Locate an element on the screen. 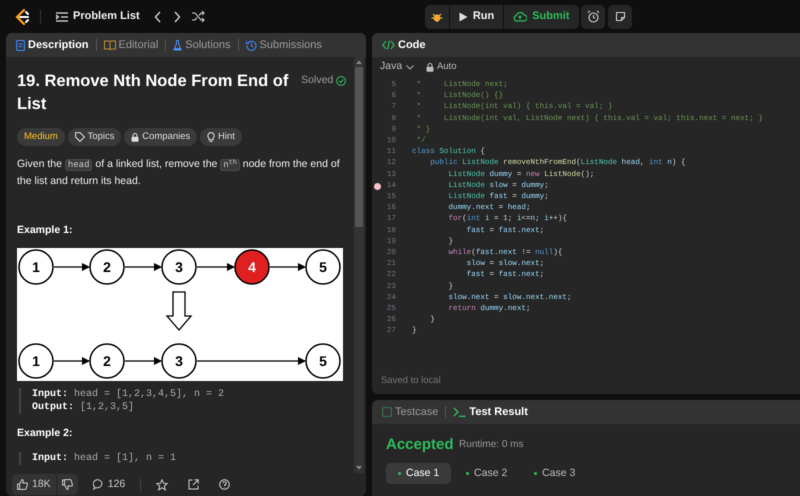 This screenshot has width=800, height=496. logo-icon is located at coordinates (22, 17).